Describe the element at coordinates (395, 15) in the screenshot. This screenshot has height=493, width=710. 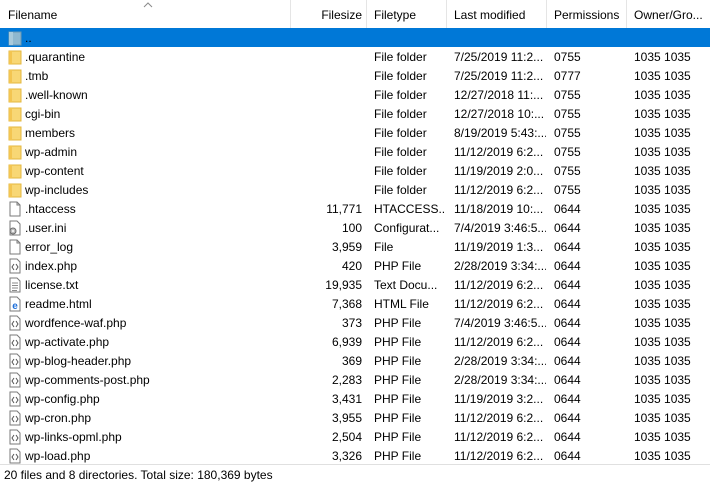
I see `column-filetype-label: Filetype` at that location.